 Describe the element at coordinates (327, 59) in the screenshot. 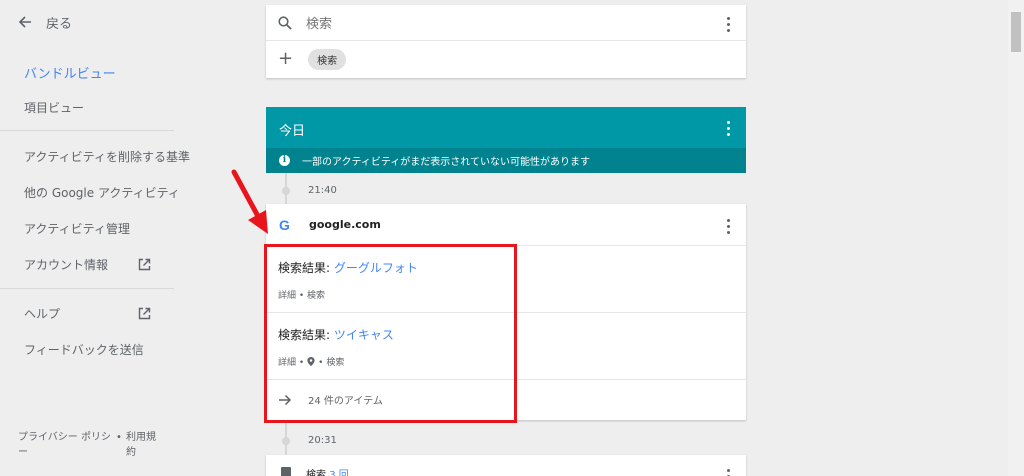

I see `filter-chip: 検索` at that location.